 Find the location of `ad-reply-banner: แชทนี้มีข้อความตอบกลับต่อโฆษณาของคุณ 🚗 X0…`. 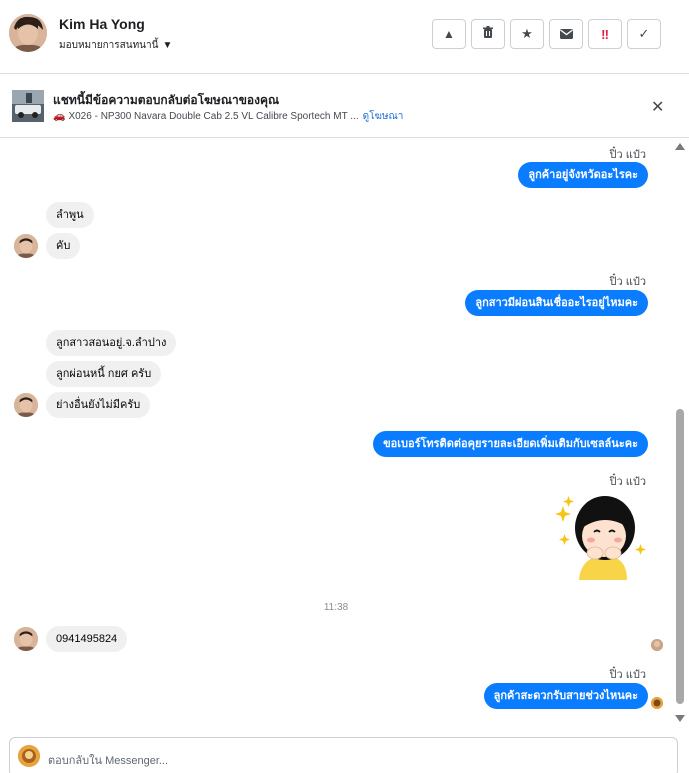

ad-reply-banner: แชทนี้มีข้อความตอบกลับต่อโฆษณาของคุณ 🚗 X0… is located at coordinates (344, 106).